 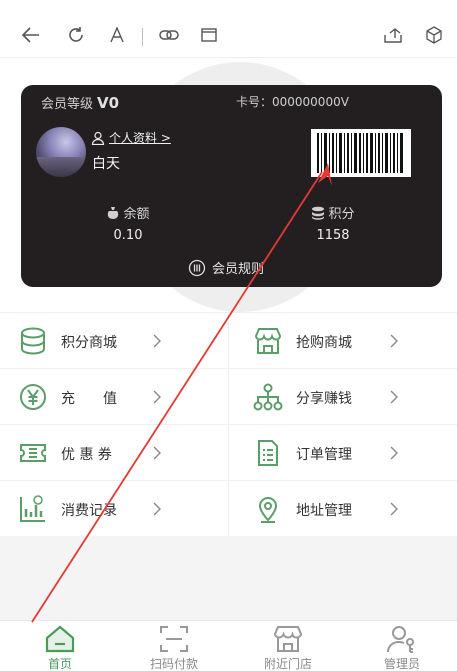 I want to click on back-icon, so click(x=31, y=35).